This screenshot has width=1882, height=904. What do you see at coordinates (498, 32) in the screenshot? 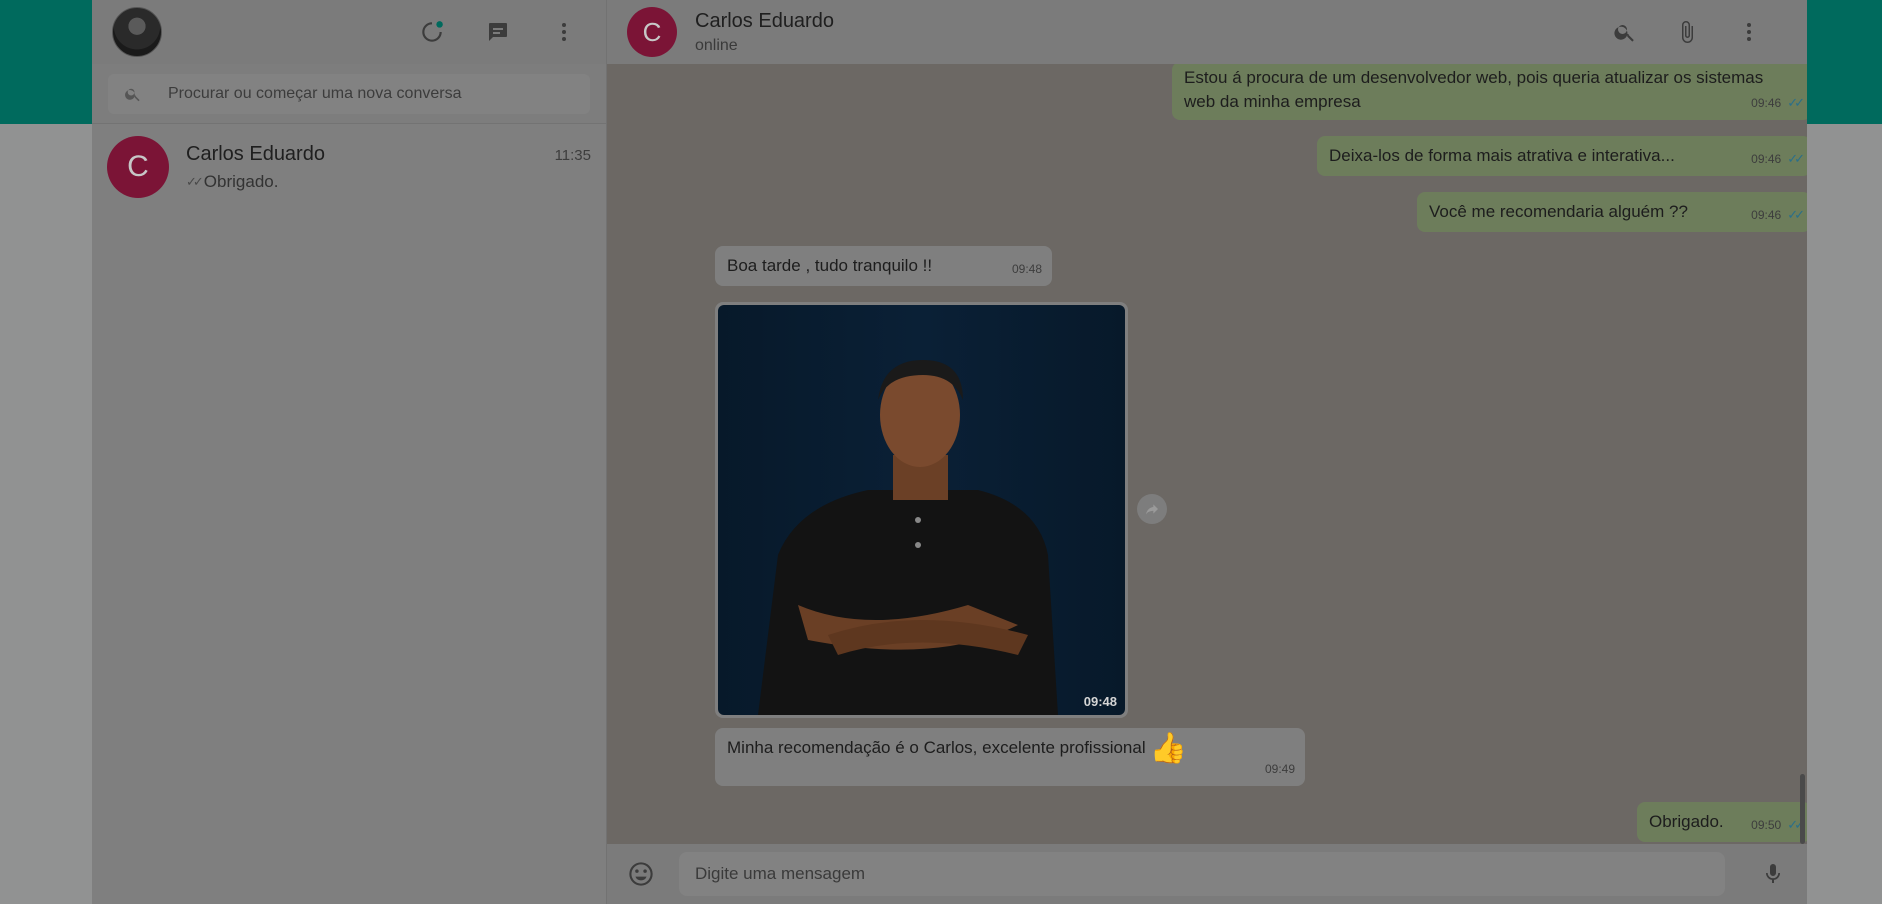
I see `new-chat-icon` at bounding box center [498, 32].